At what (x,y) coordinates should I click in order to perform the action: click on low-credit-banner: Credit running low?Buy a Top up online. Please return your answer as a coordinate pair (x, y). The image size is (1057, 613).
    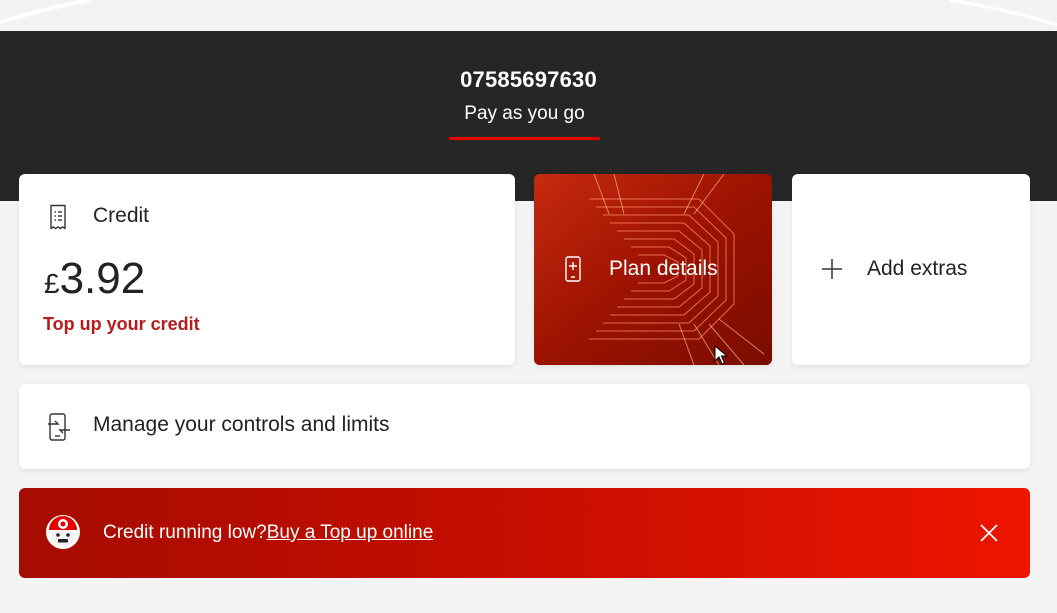
    Looking at the image, I should click on (524, 533).